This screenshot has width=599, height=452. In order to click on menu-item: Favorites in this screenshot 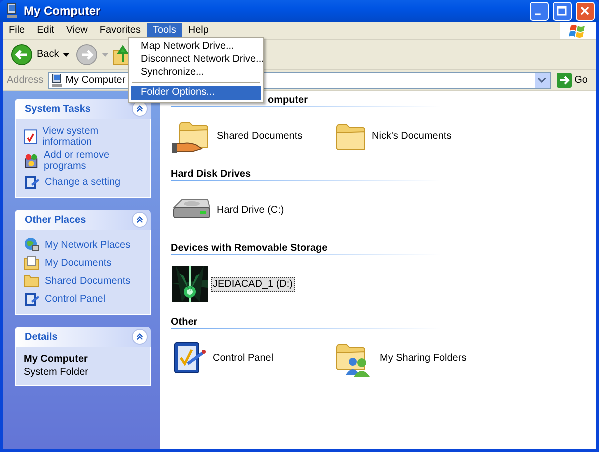, I will do `click(120, 30)`.